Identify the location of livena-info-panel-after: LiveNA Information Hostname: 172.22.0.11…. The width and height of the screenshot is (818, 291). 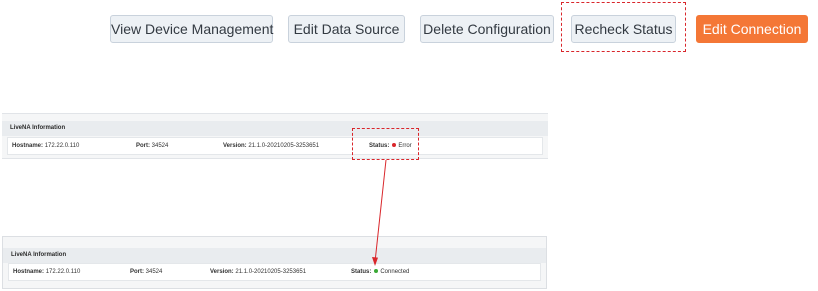
(274, 262).